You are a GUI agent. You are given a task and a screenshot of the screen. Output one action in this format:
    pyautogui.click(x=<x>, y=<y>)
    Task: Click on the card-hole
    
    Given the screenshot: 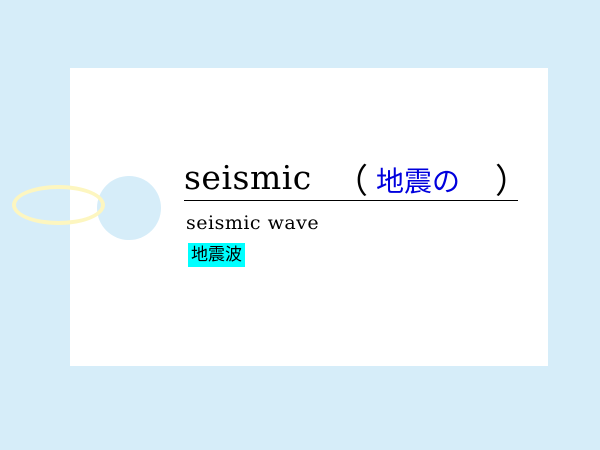 What is the action you would take?
    pyautogui.click(x=129, y=208)
    